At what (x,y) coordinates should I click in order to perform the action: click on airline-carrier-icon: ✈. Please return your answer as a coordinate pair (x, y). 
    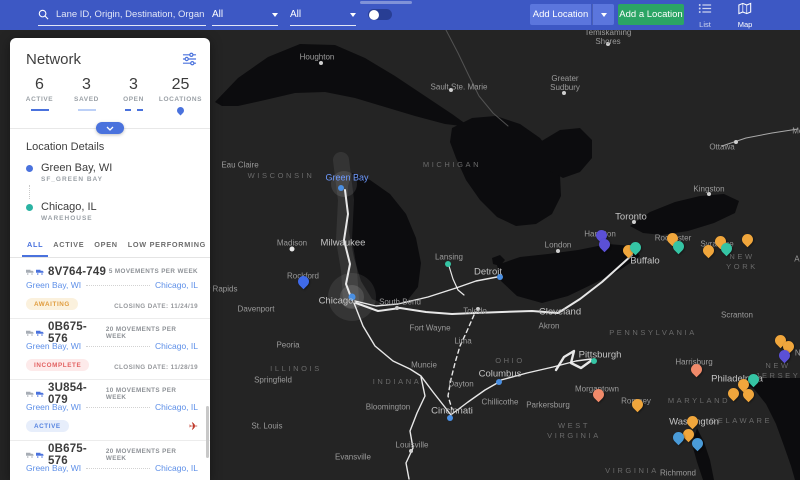
    Looking at the image, I should click on (193, 427).